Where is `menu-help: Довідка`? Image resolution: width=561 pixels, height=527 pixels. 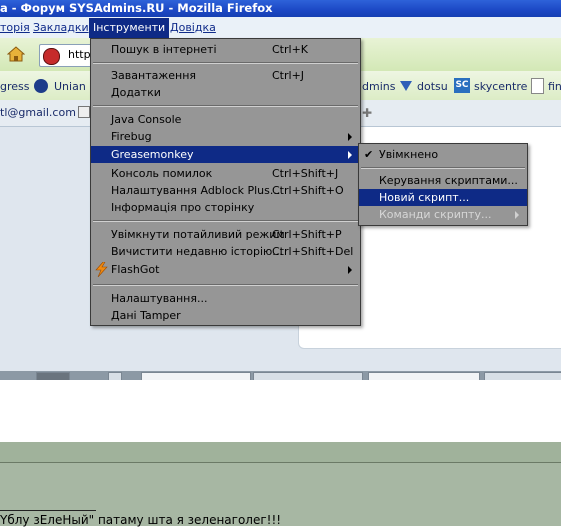
menu-help: Довідка is located at coordinates (193, 28).